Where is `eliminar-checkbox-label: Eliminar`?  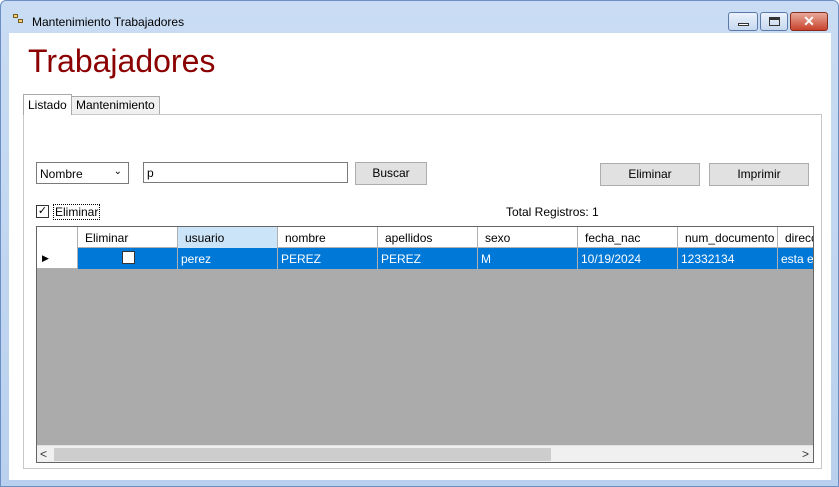 eliminar-checkbox-label: Eliminar is located at coordinates (77, 212).